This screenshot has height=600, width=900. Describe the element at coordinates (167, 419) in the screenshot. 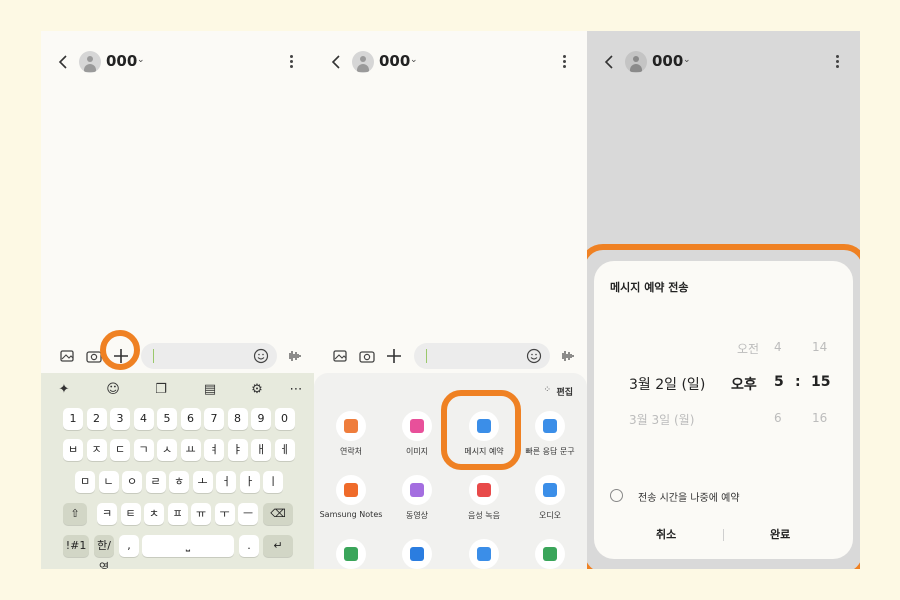

I see `key-5: 5` at that location.